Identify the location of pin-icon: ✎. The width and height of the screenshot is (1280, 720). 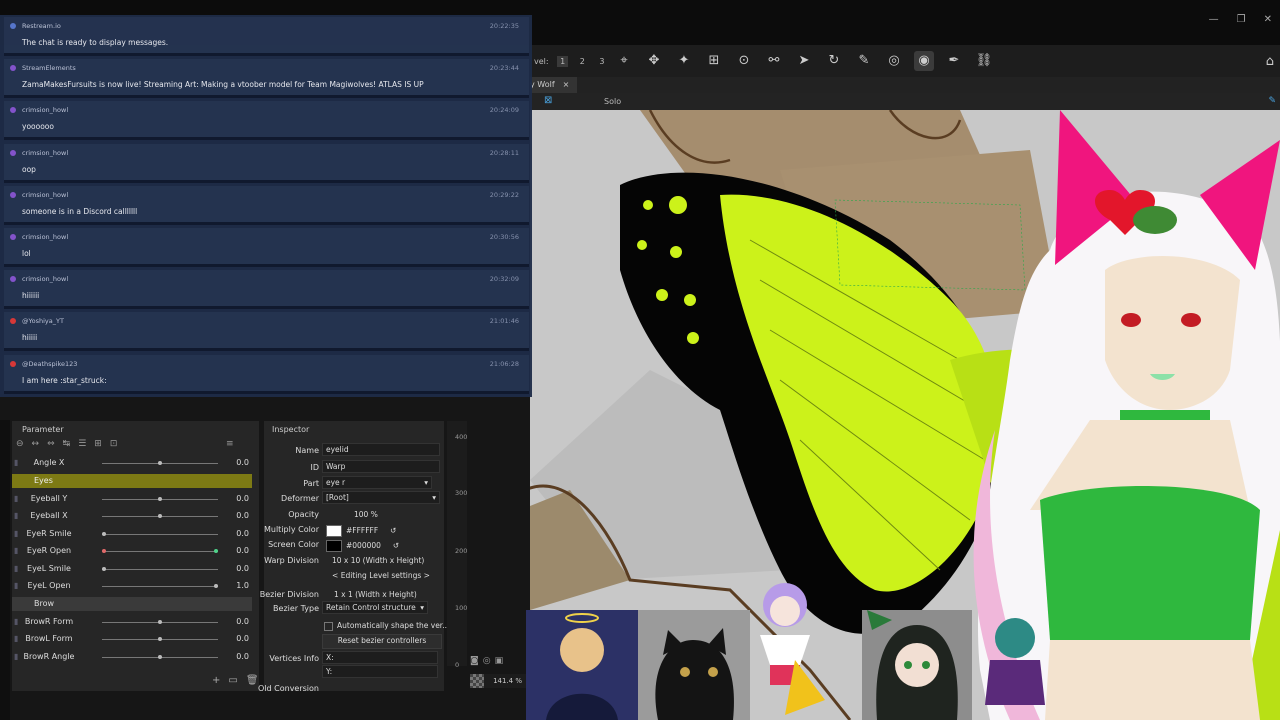
(1272, 101).